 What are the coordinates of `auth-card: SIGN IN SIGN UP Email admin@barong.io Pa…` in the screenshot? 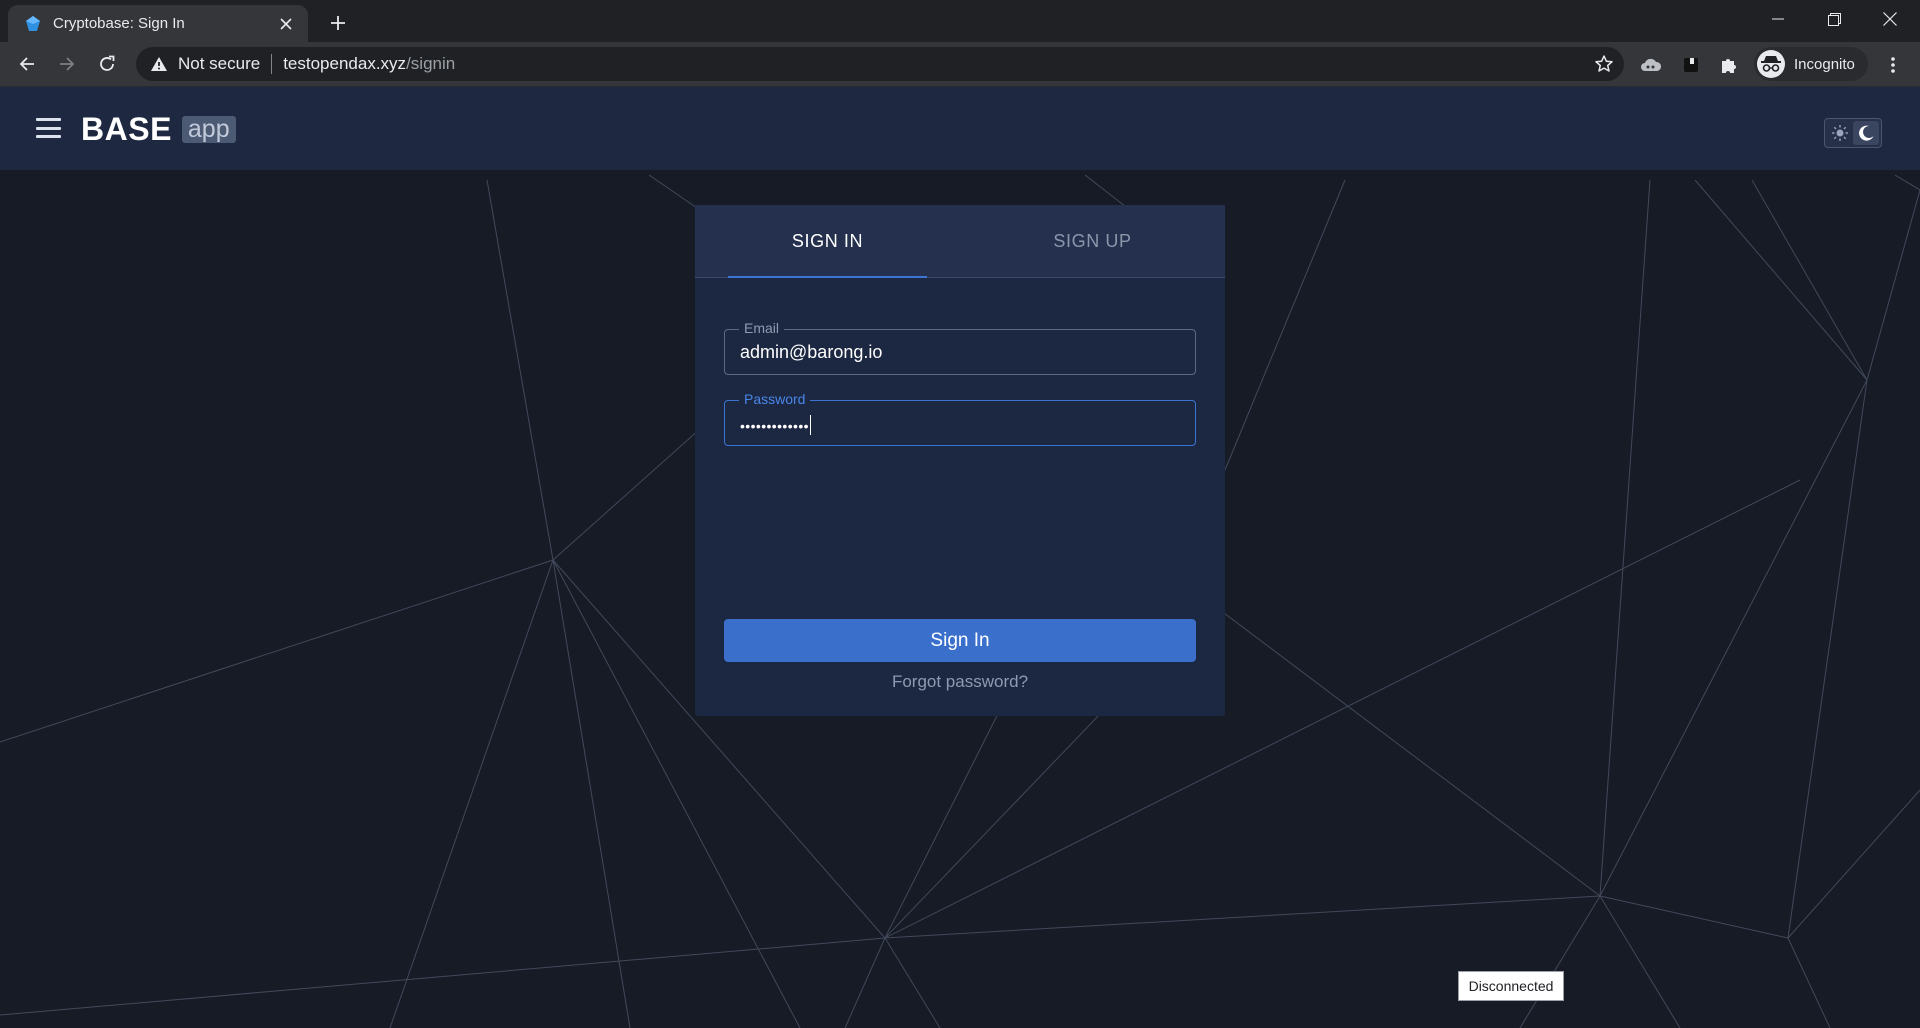 It's located at (960, 460).